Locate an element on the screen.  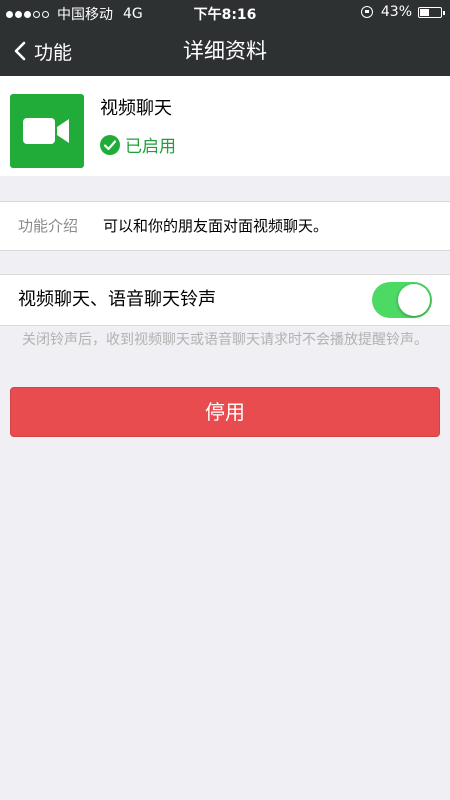
app-name: 视频聊天 is located at coordinates (136, 108).